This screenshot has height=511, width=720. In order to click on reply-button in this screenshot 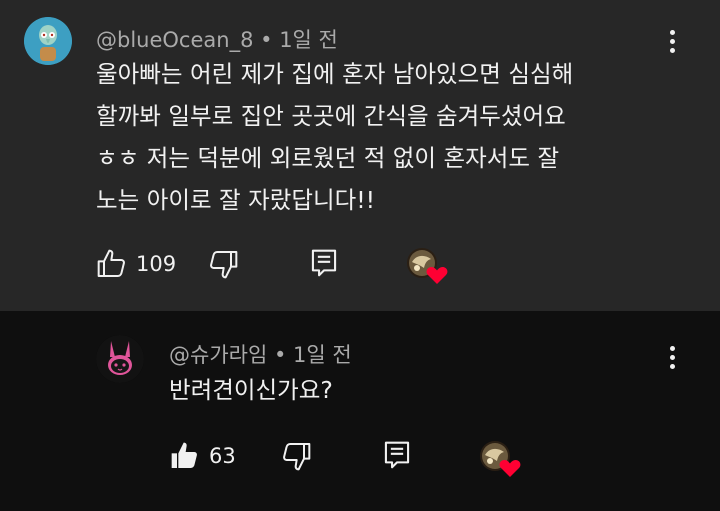, I will do `click(324, 265)`.